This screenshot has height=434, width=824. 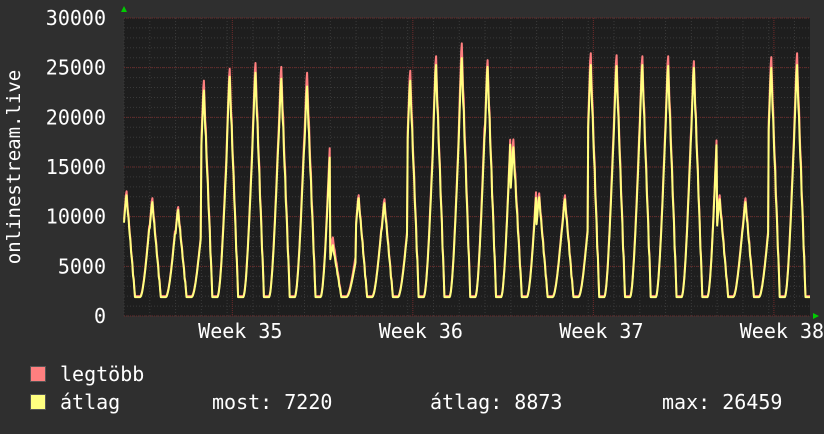 I want to click on stat-average: átlag: 8873, so click(x=496, y=402).